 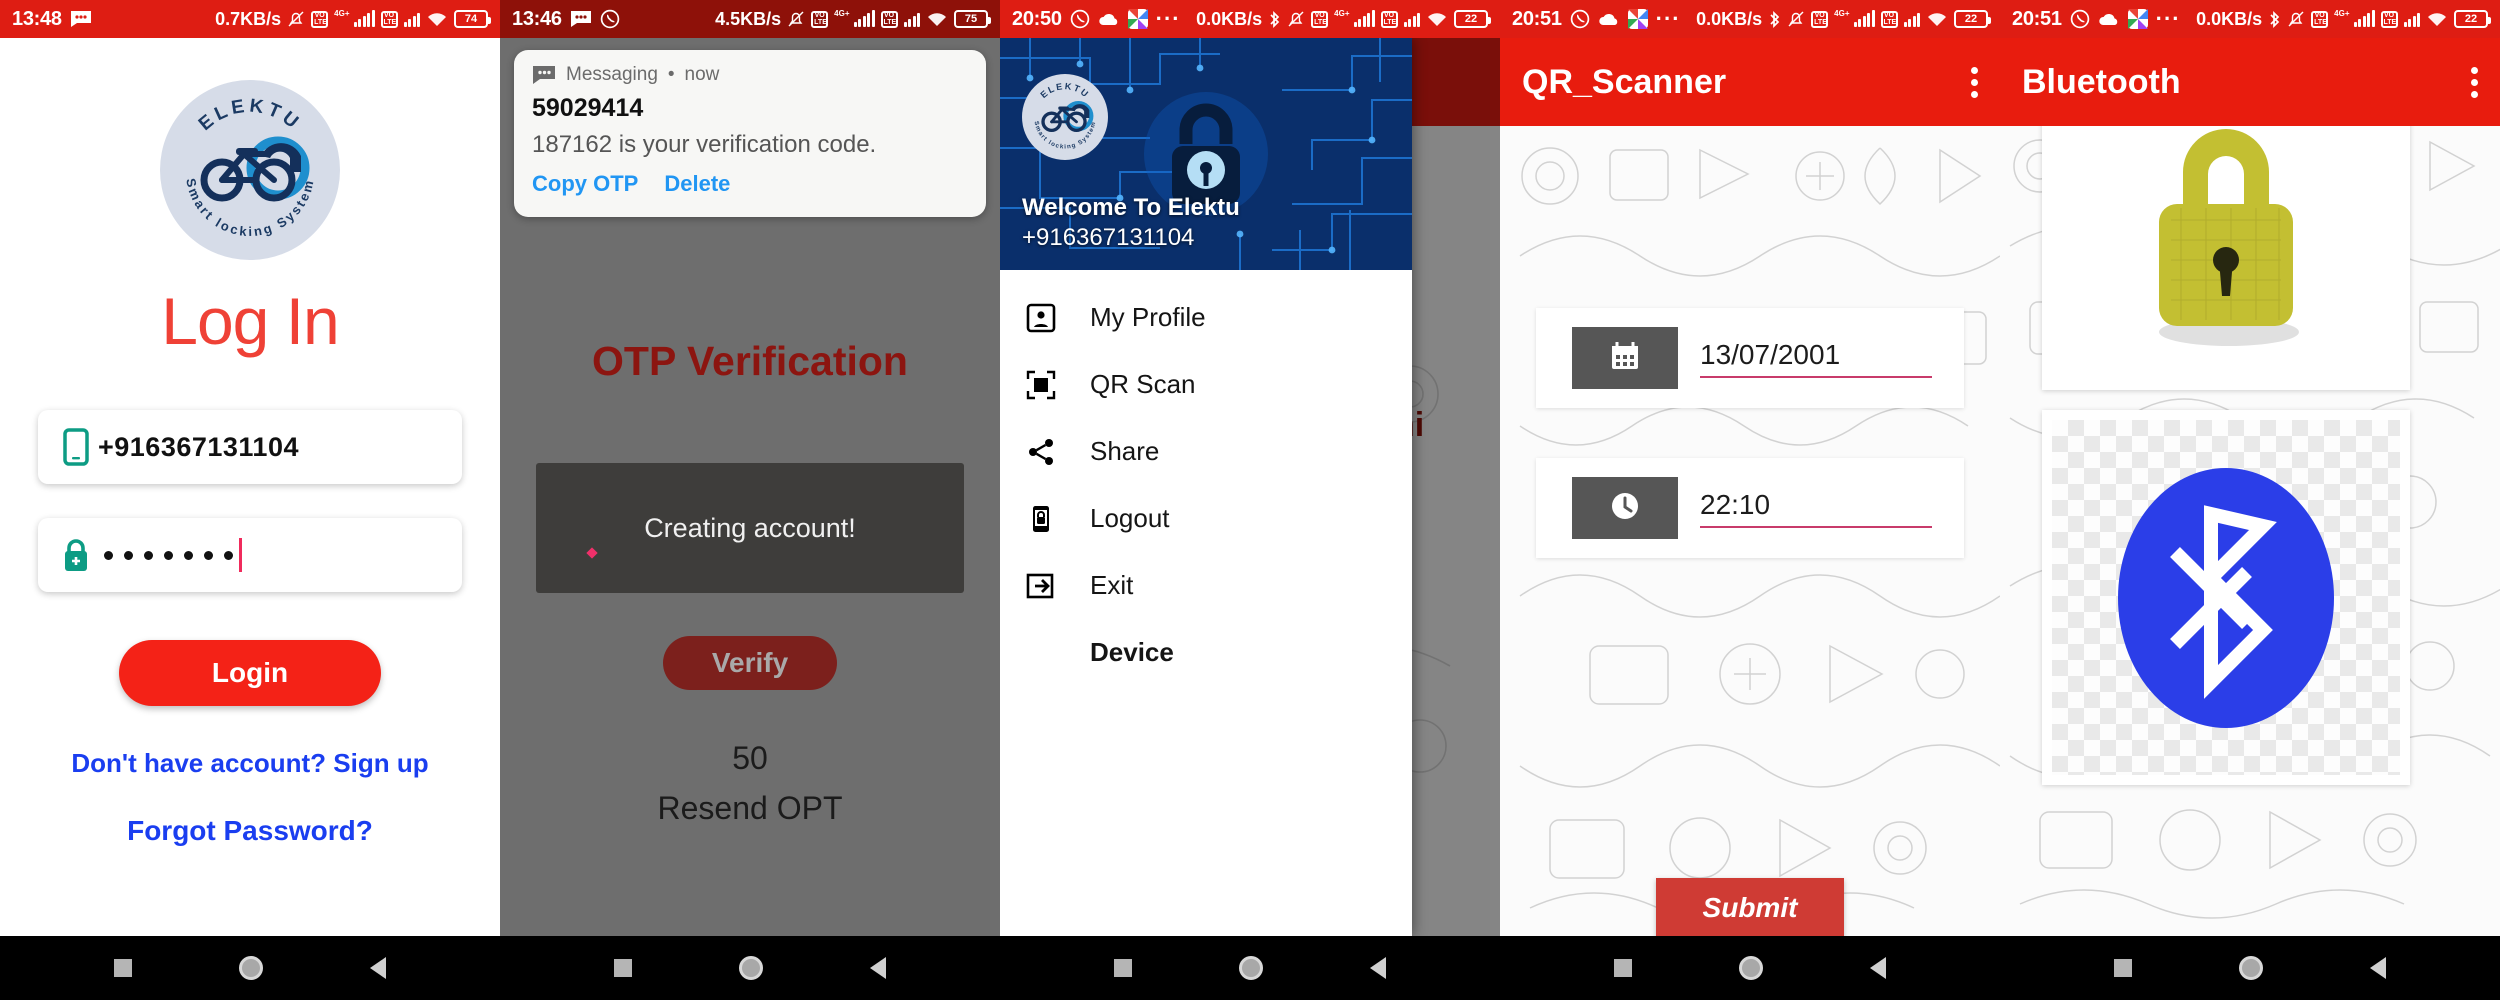 What do you see at coordinates (612, 74) in the screenshot?
I see `notification-app-name: Messaging` at bounding box center [612, 74].